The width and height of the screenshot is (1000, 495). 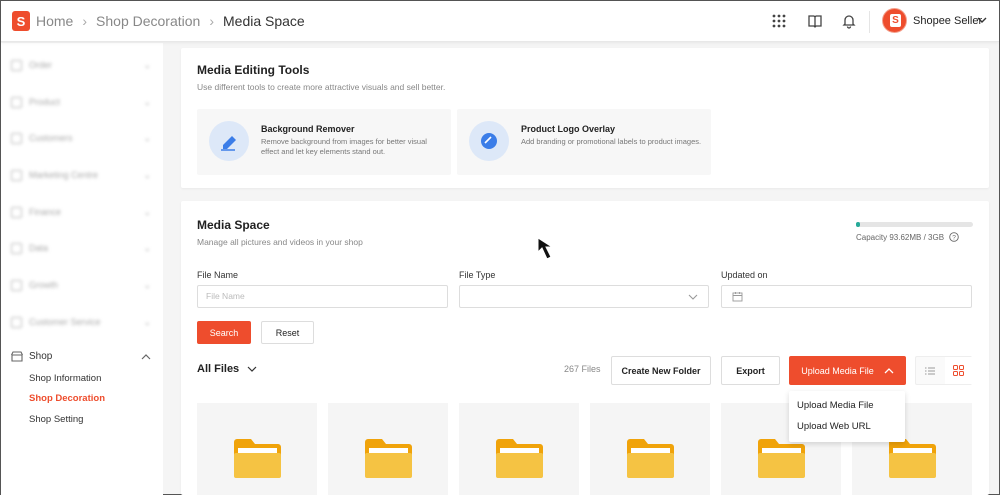 I want to click on list-view-icon, so click(x=930, y=371).